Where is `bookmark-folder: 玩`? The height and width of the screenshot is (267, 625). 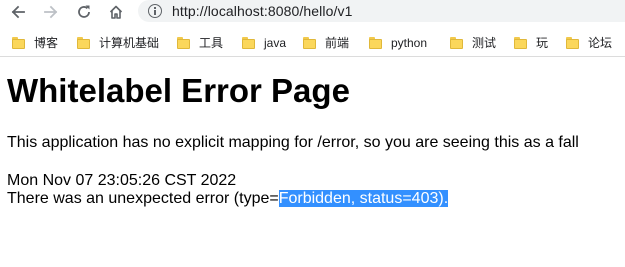 bookmark-folder: 玩 is located at coordinates (531, 43).